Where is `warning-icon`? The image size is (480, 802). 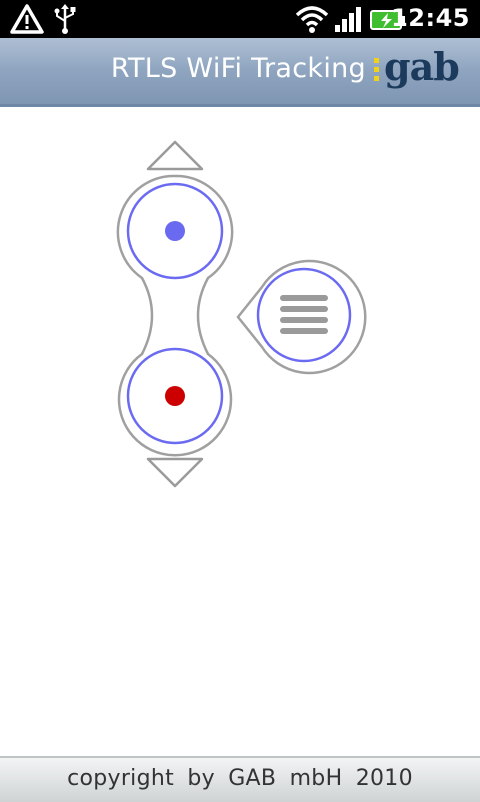 warning-icon is located at coordinates (27, 19).